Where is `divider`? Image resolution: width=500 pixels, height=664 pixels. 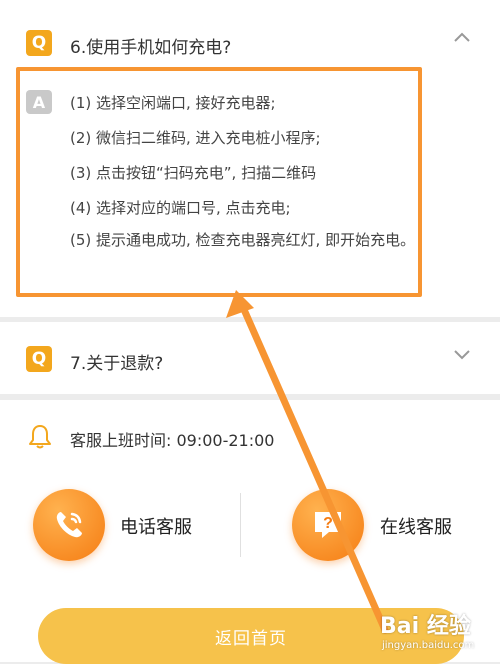
divider is located at coordinates (240, 525).